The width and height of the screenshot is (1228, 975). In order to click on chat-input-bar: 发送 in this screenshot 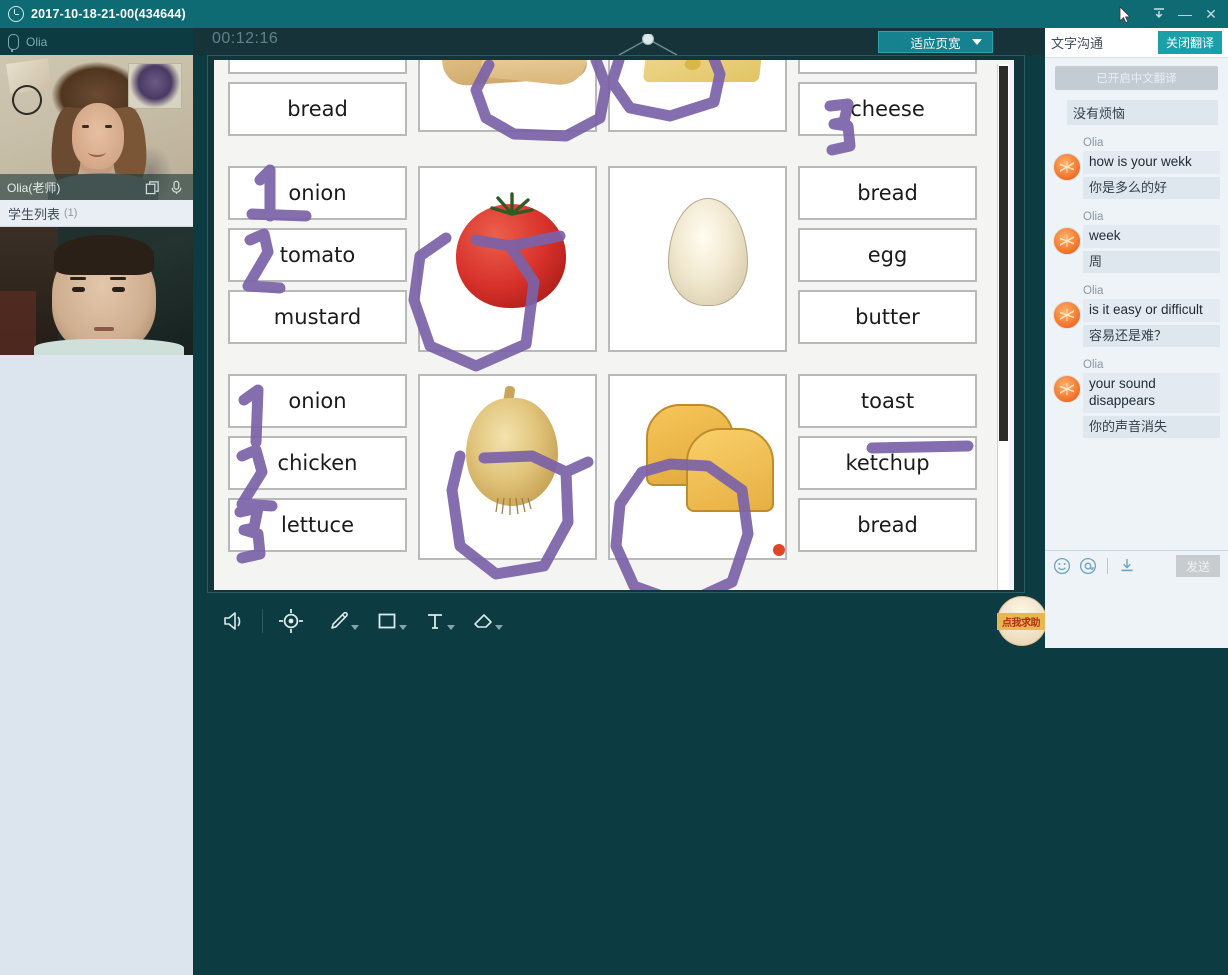, I will do `click(1136, 599)`.